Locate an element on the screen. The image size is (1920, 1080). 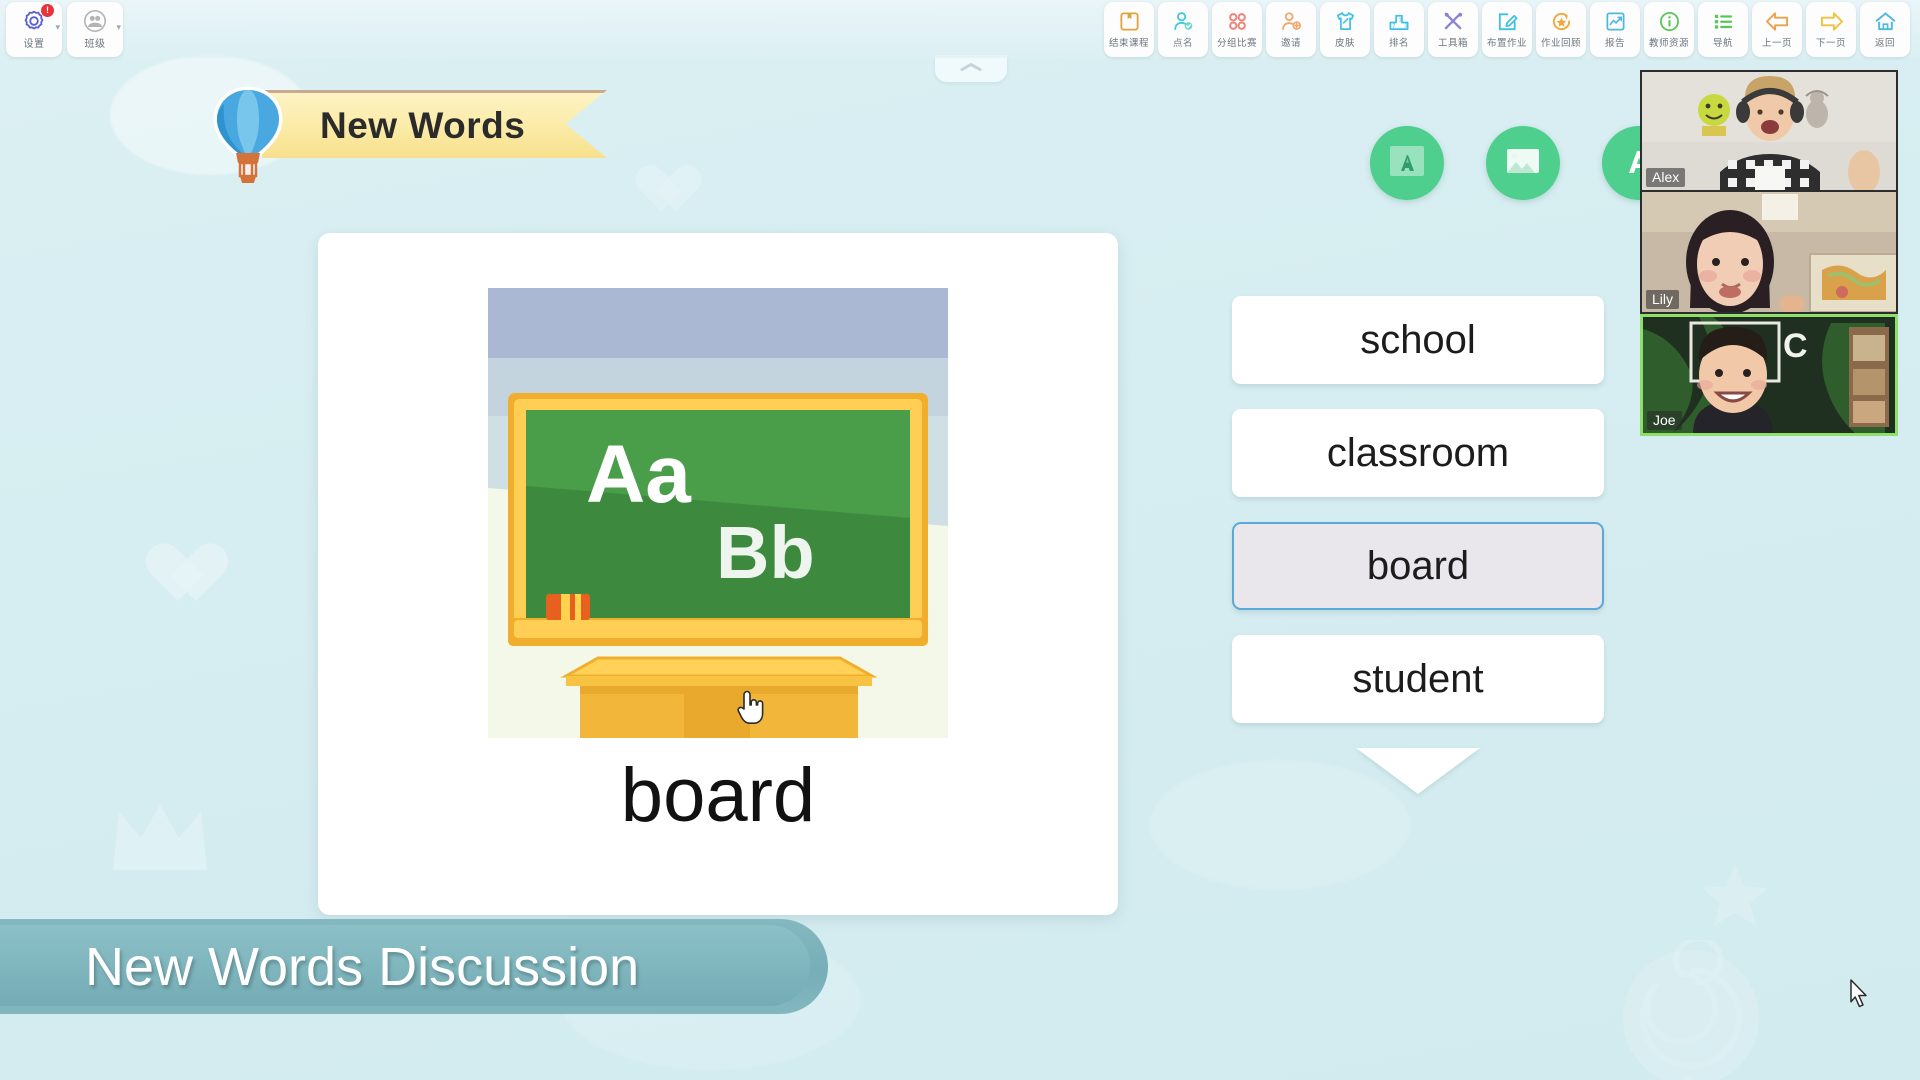
svg-text: Bb is located at coordinates (765, 552).